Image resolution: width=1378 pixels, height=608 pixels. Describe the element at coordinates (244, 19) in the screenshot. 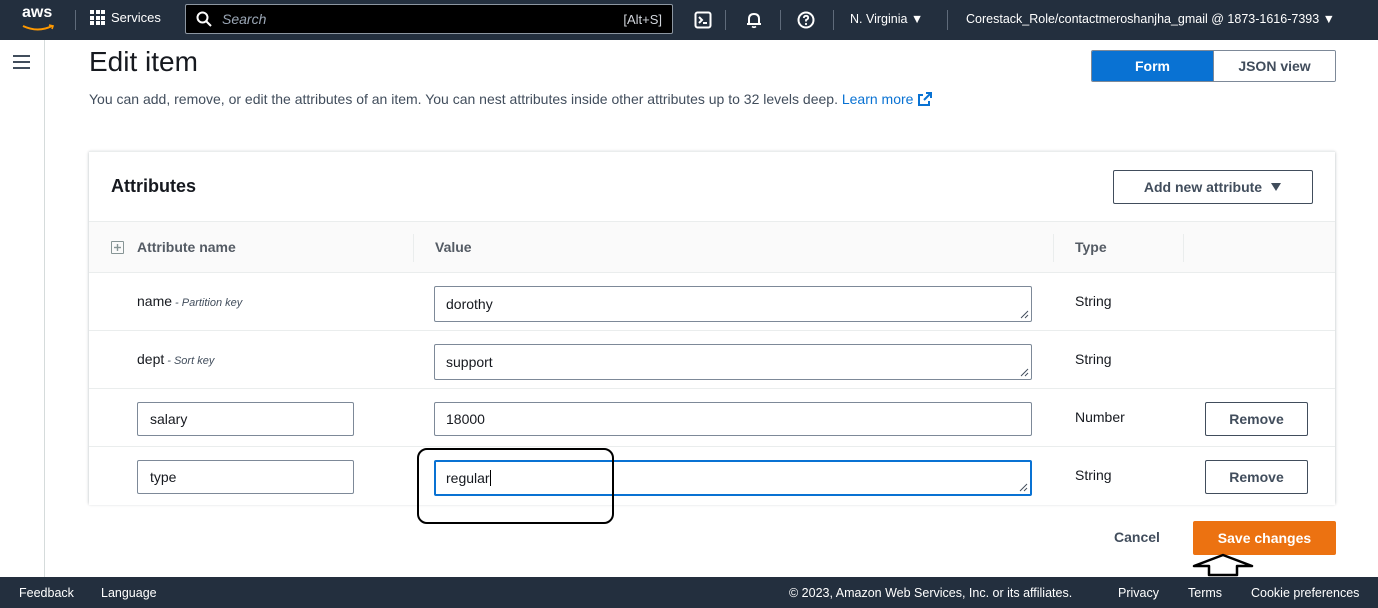

I see `search-placeholder: Search` at that location.